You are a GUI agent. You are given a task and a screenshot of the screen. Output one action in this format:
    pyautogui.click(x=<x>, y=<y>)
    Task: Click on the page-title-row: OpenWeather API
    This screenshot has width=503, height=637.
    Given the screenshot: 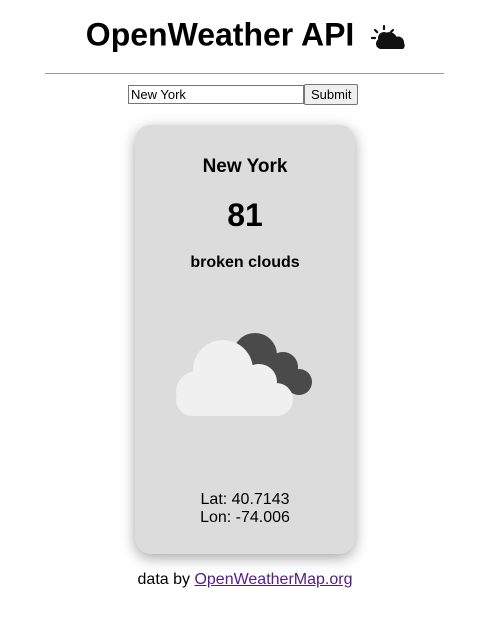 What is the action you would take?
    pyautogui.click(x=246, y=33)
    